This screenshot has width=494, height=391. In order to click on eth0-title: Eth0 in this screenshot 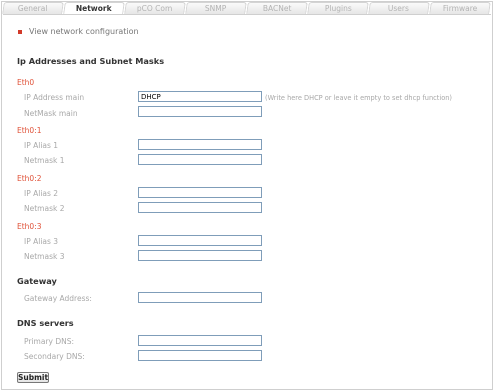, I will do `click(26, 82)`.